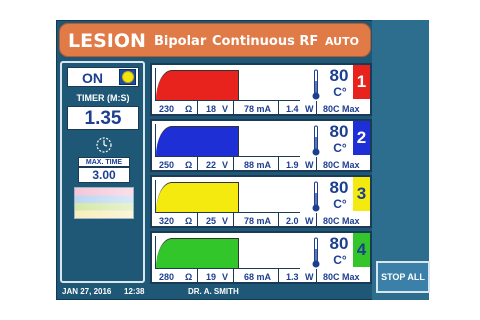 The image size is (480, 320). What do you see at coordinates (134, 291) in the screenshot?
I see `time-label: 12:38` at bounding box center [134, 291].